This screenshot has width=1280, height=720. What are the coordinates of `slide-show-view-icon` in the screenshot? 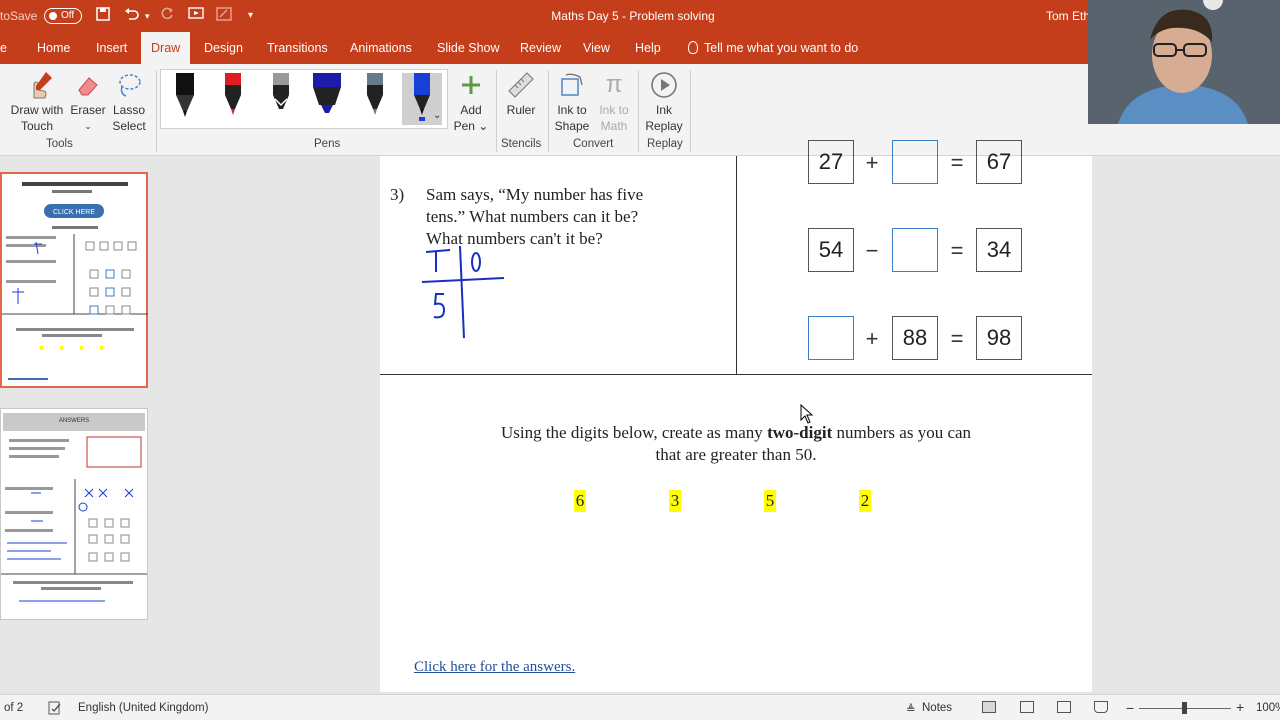 It's located at (1101, 707).